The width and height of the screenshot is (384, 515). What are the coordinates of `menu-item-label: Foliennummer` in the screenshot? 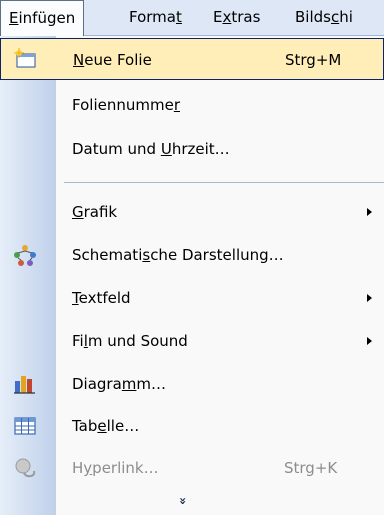 It's located at (126, 105).